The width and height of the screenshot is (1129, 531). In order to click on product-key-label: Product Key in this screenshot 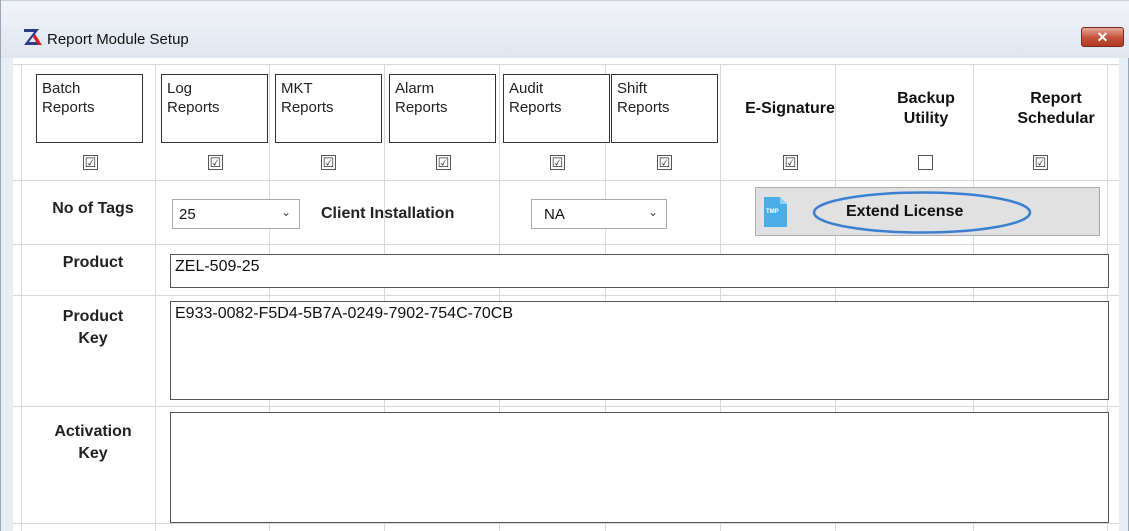, I will do `click(93, 327)`.